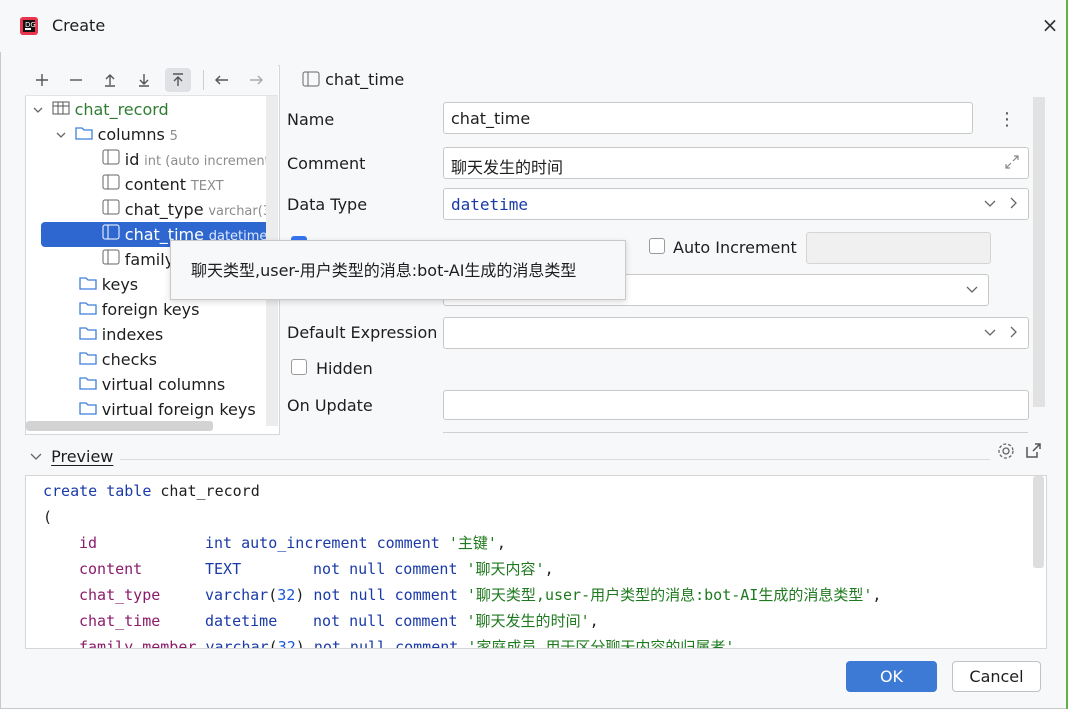 This screenshot has width=1068, height=709. I want to click on group-label: indexes, so click(132, 334).